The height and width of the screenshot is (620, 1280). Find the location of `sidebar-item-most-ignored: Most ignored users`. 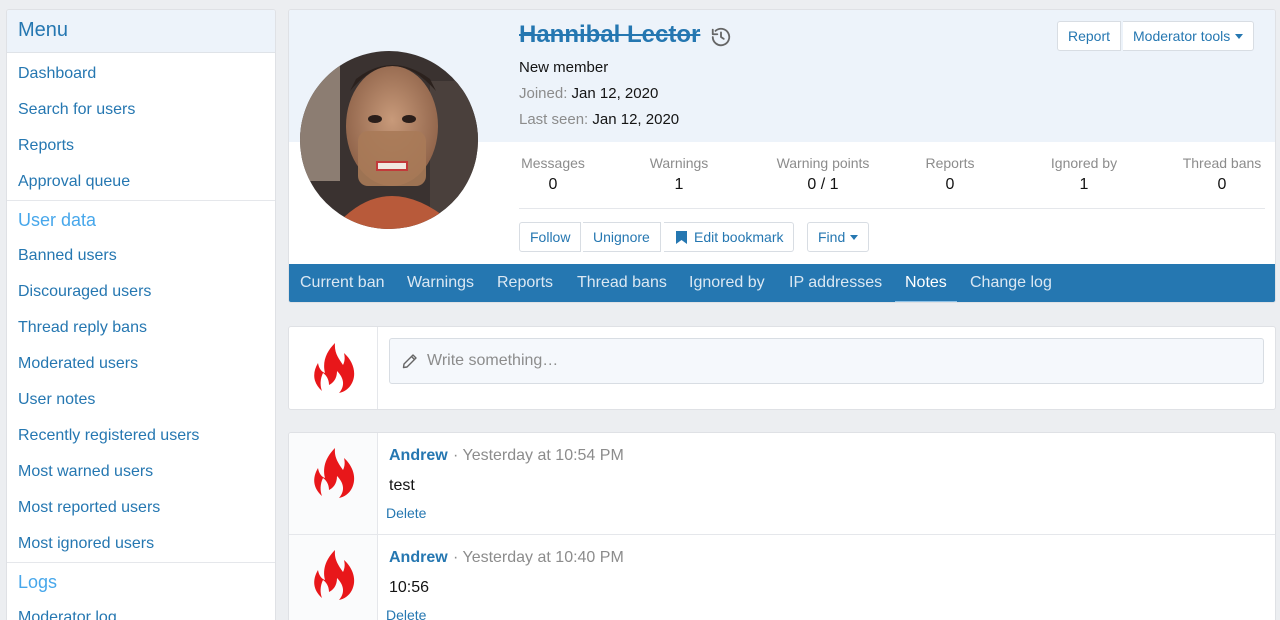

sidebar-item-most-ignored: Most ignored users is located at coordinates (141, 544).